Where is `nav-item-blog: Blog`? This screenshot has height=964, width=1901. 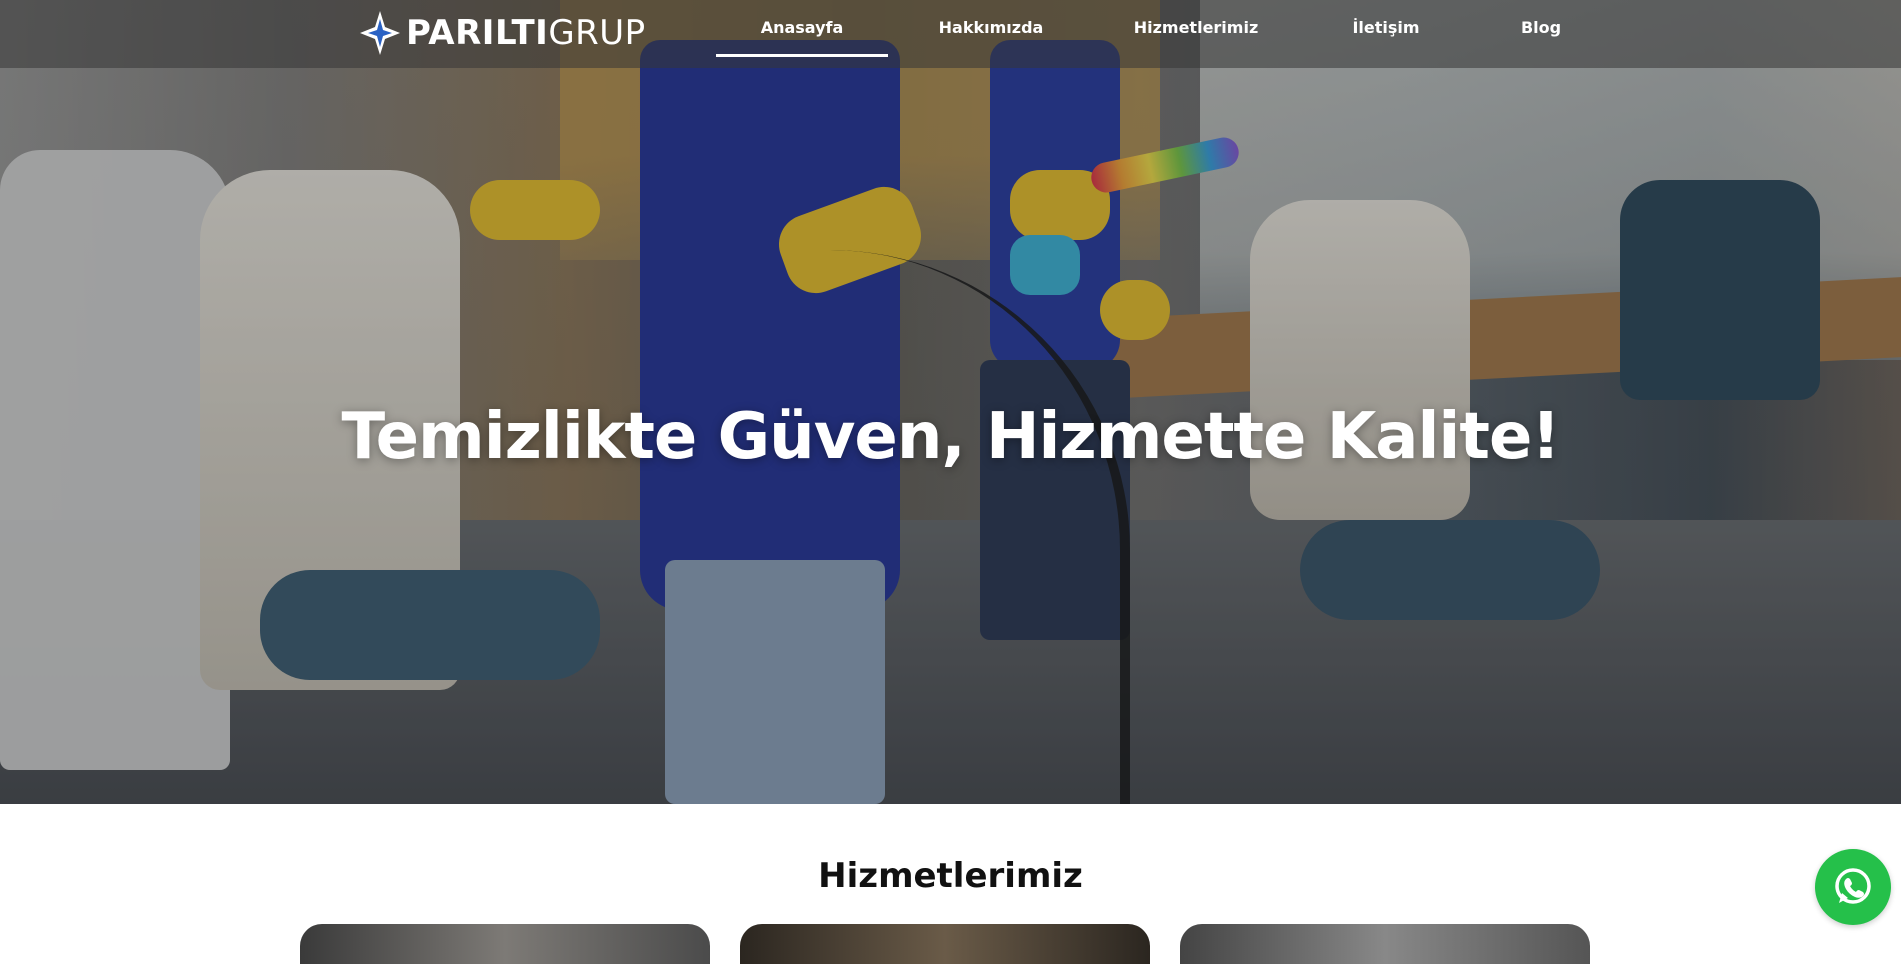
nav-item-blog: Blog is located at coordinates (1541, 27).